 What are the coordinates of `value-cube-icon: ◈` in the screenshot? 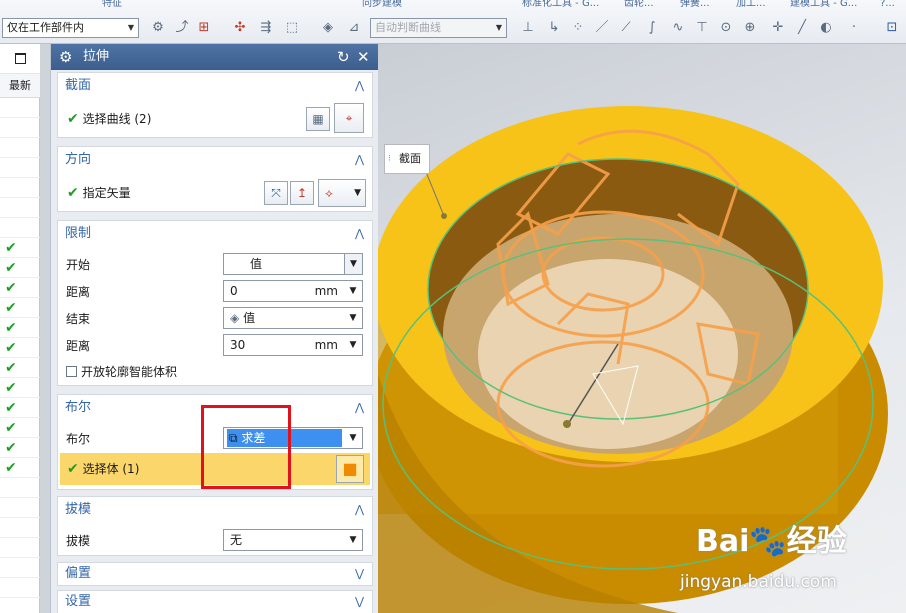 It's located at (235, 318).